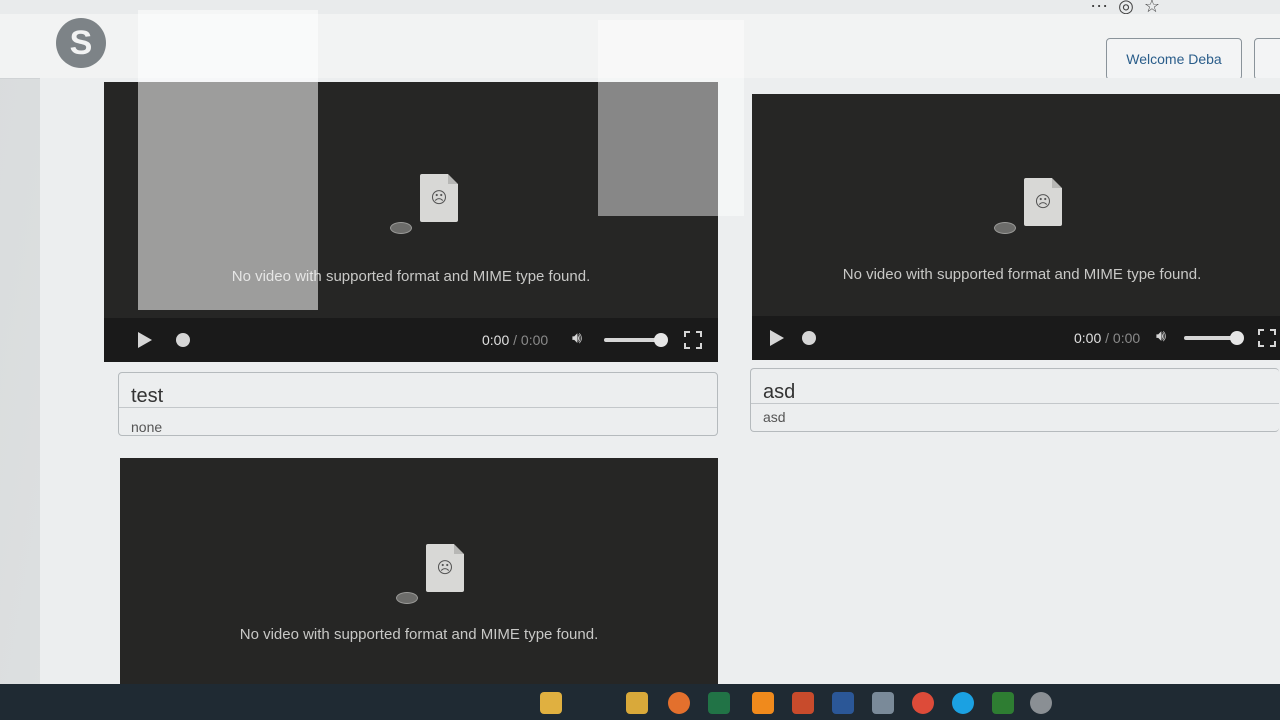  I want to click on file-manager-icon, so click(551, 703).